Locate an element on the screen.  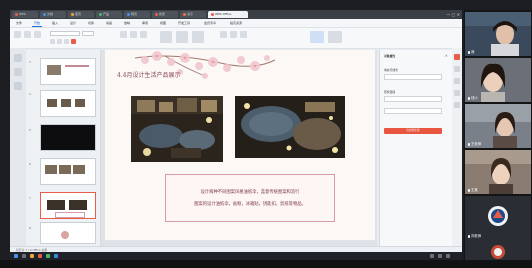
menu-transitions: 切换 is located at coordinates (91, 23).